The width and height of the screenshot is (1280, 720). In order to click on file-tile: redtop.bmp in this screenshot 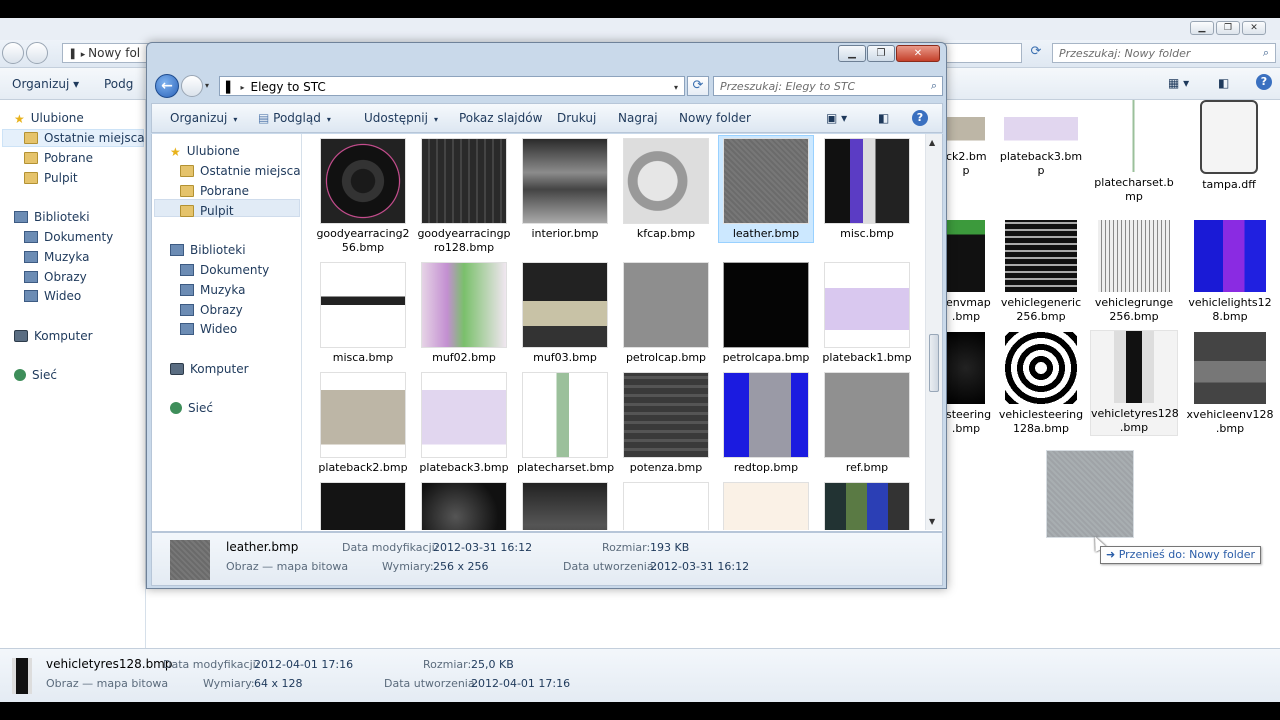, I will do `click(766, 423)`.